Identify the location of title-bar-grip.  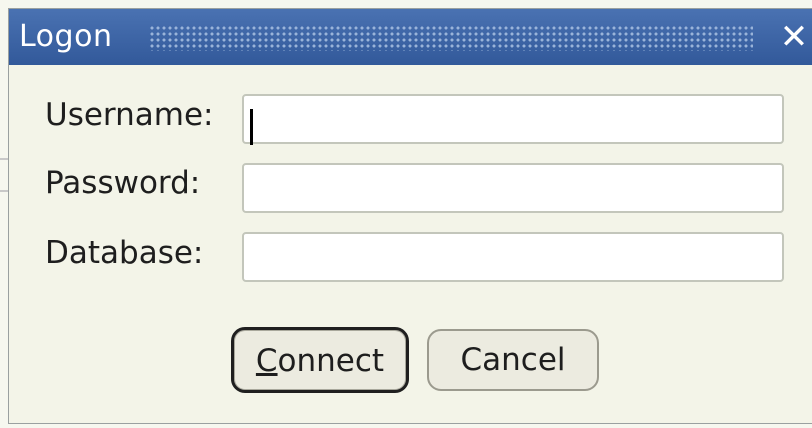
(451, 38).